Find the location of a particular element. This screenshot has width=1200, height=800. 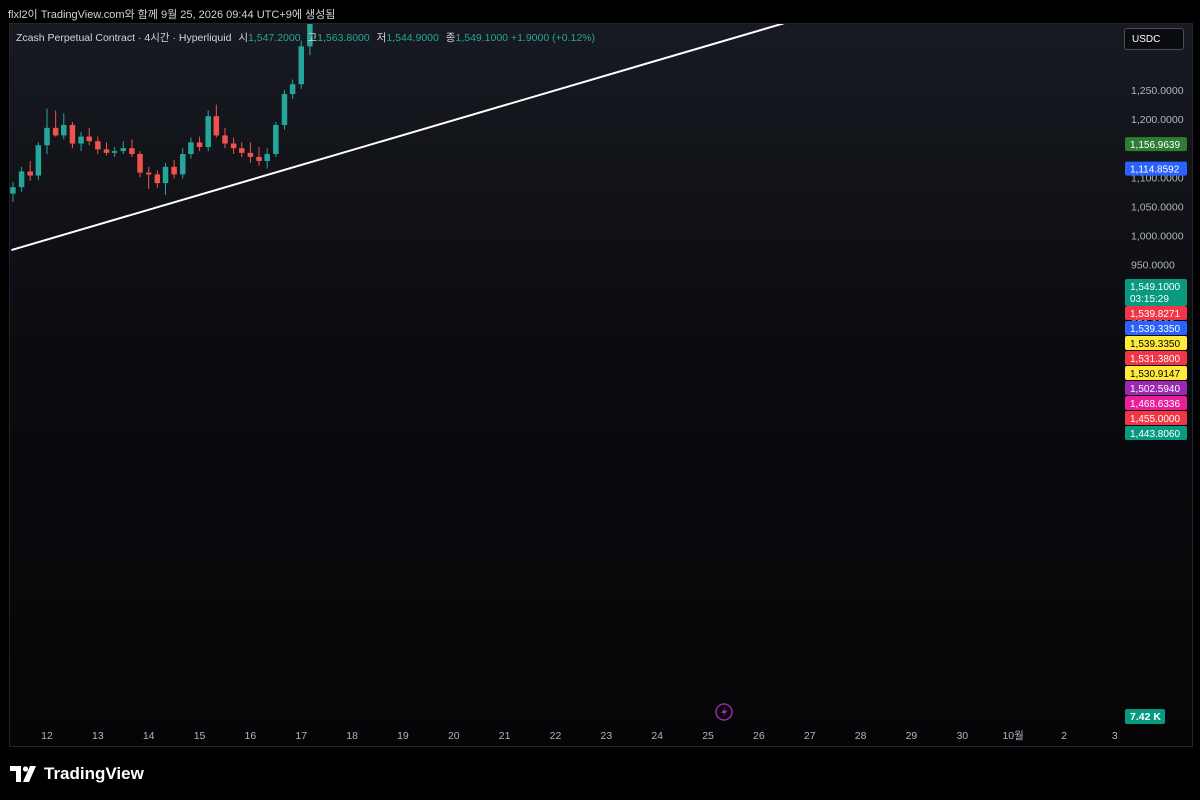

x-tick-label: 20 is located at coordinates (454, 736).